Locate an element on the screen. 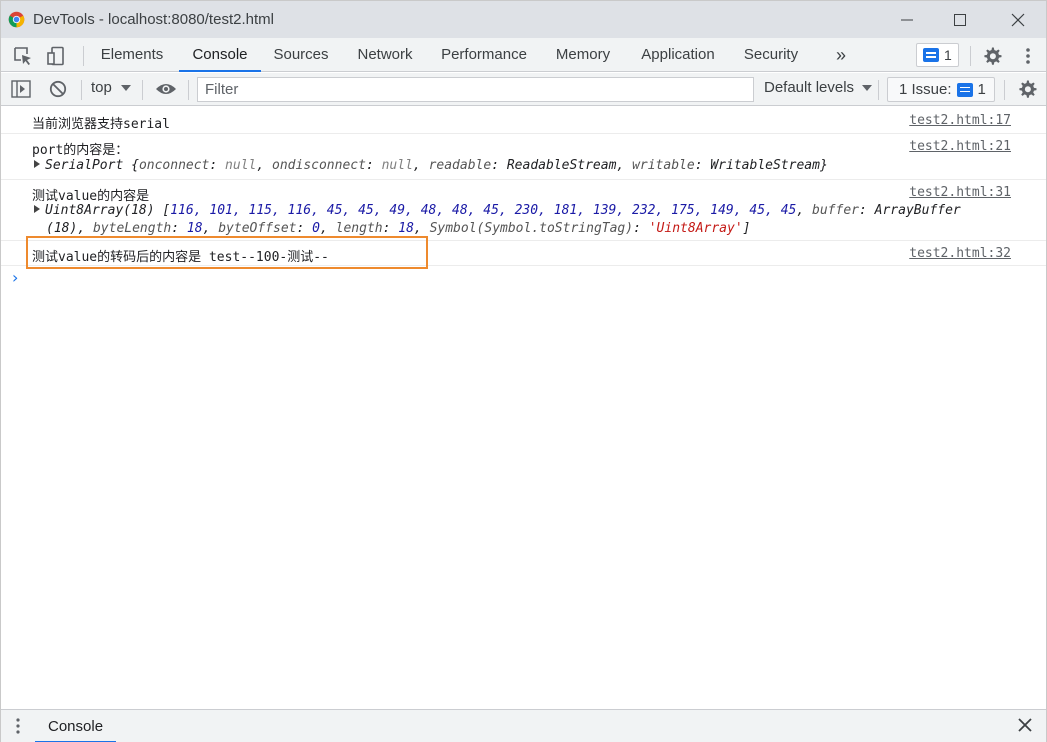  title-bar: DevTools - localhost:8080/test2.html is located at coordinates (523, 19).